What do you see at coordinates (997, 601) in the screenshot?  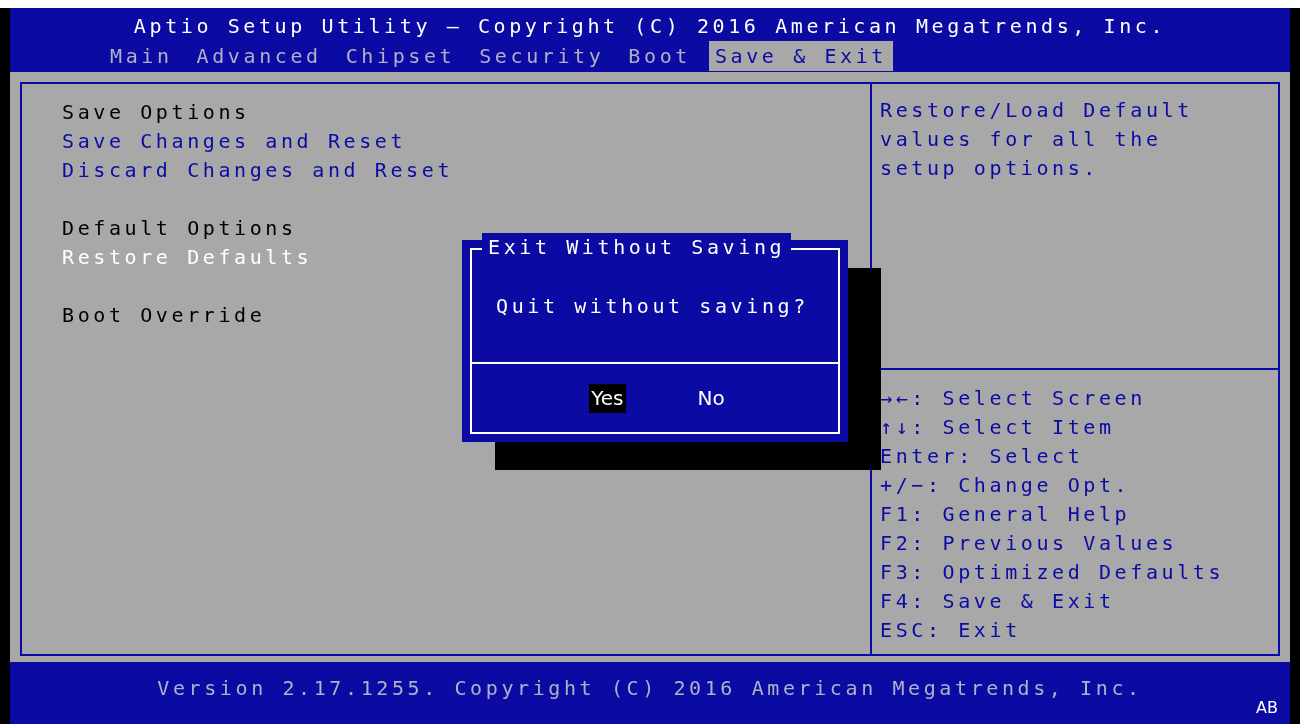 I see `key-hint: F4: Save & Exit` at bounding box center [997, 601].